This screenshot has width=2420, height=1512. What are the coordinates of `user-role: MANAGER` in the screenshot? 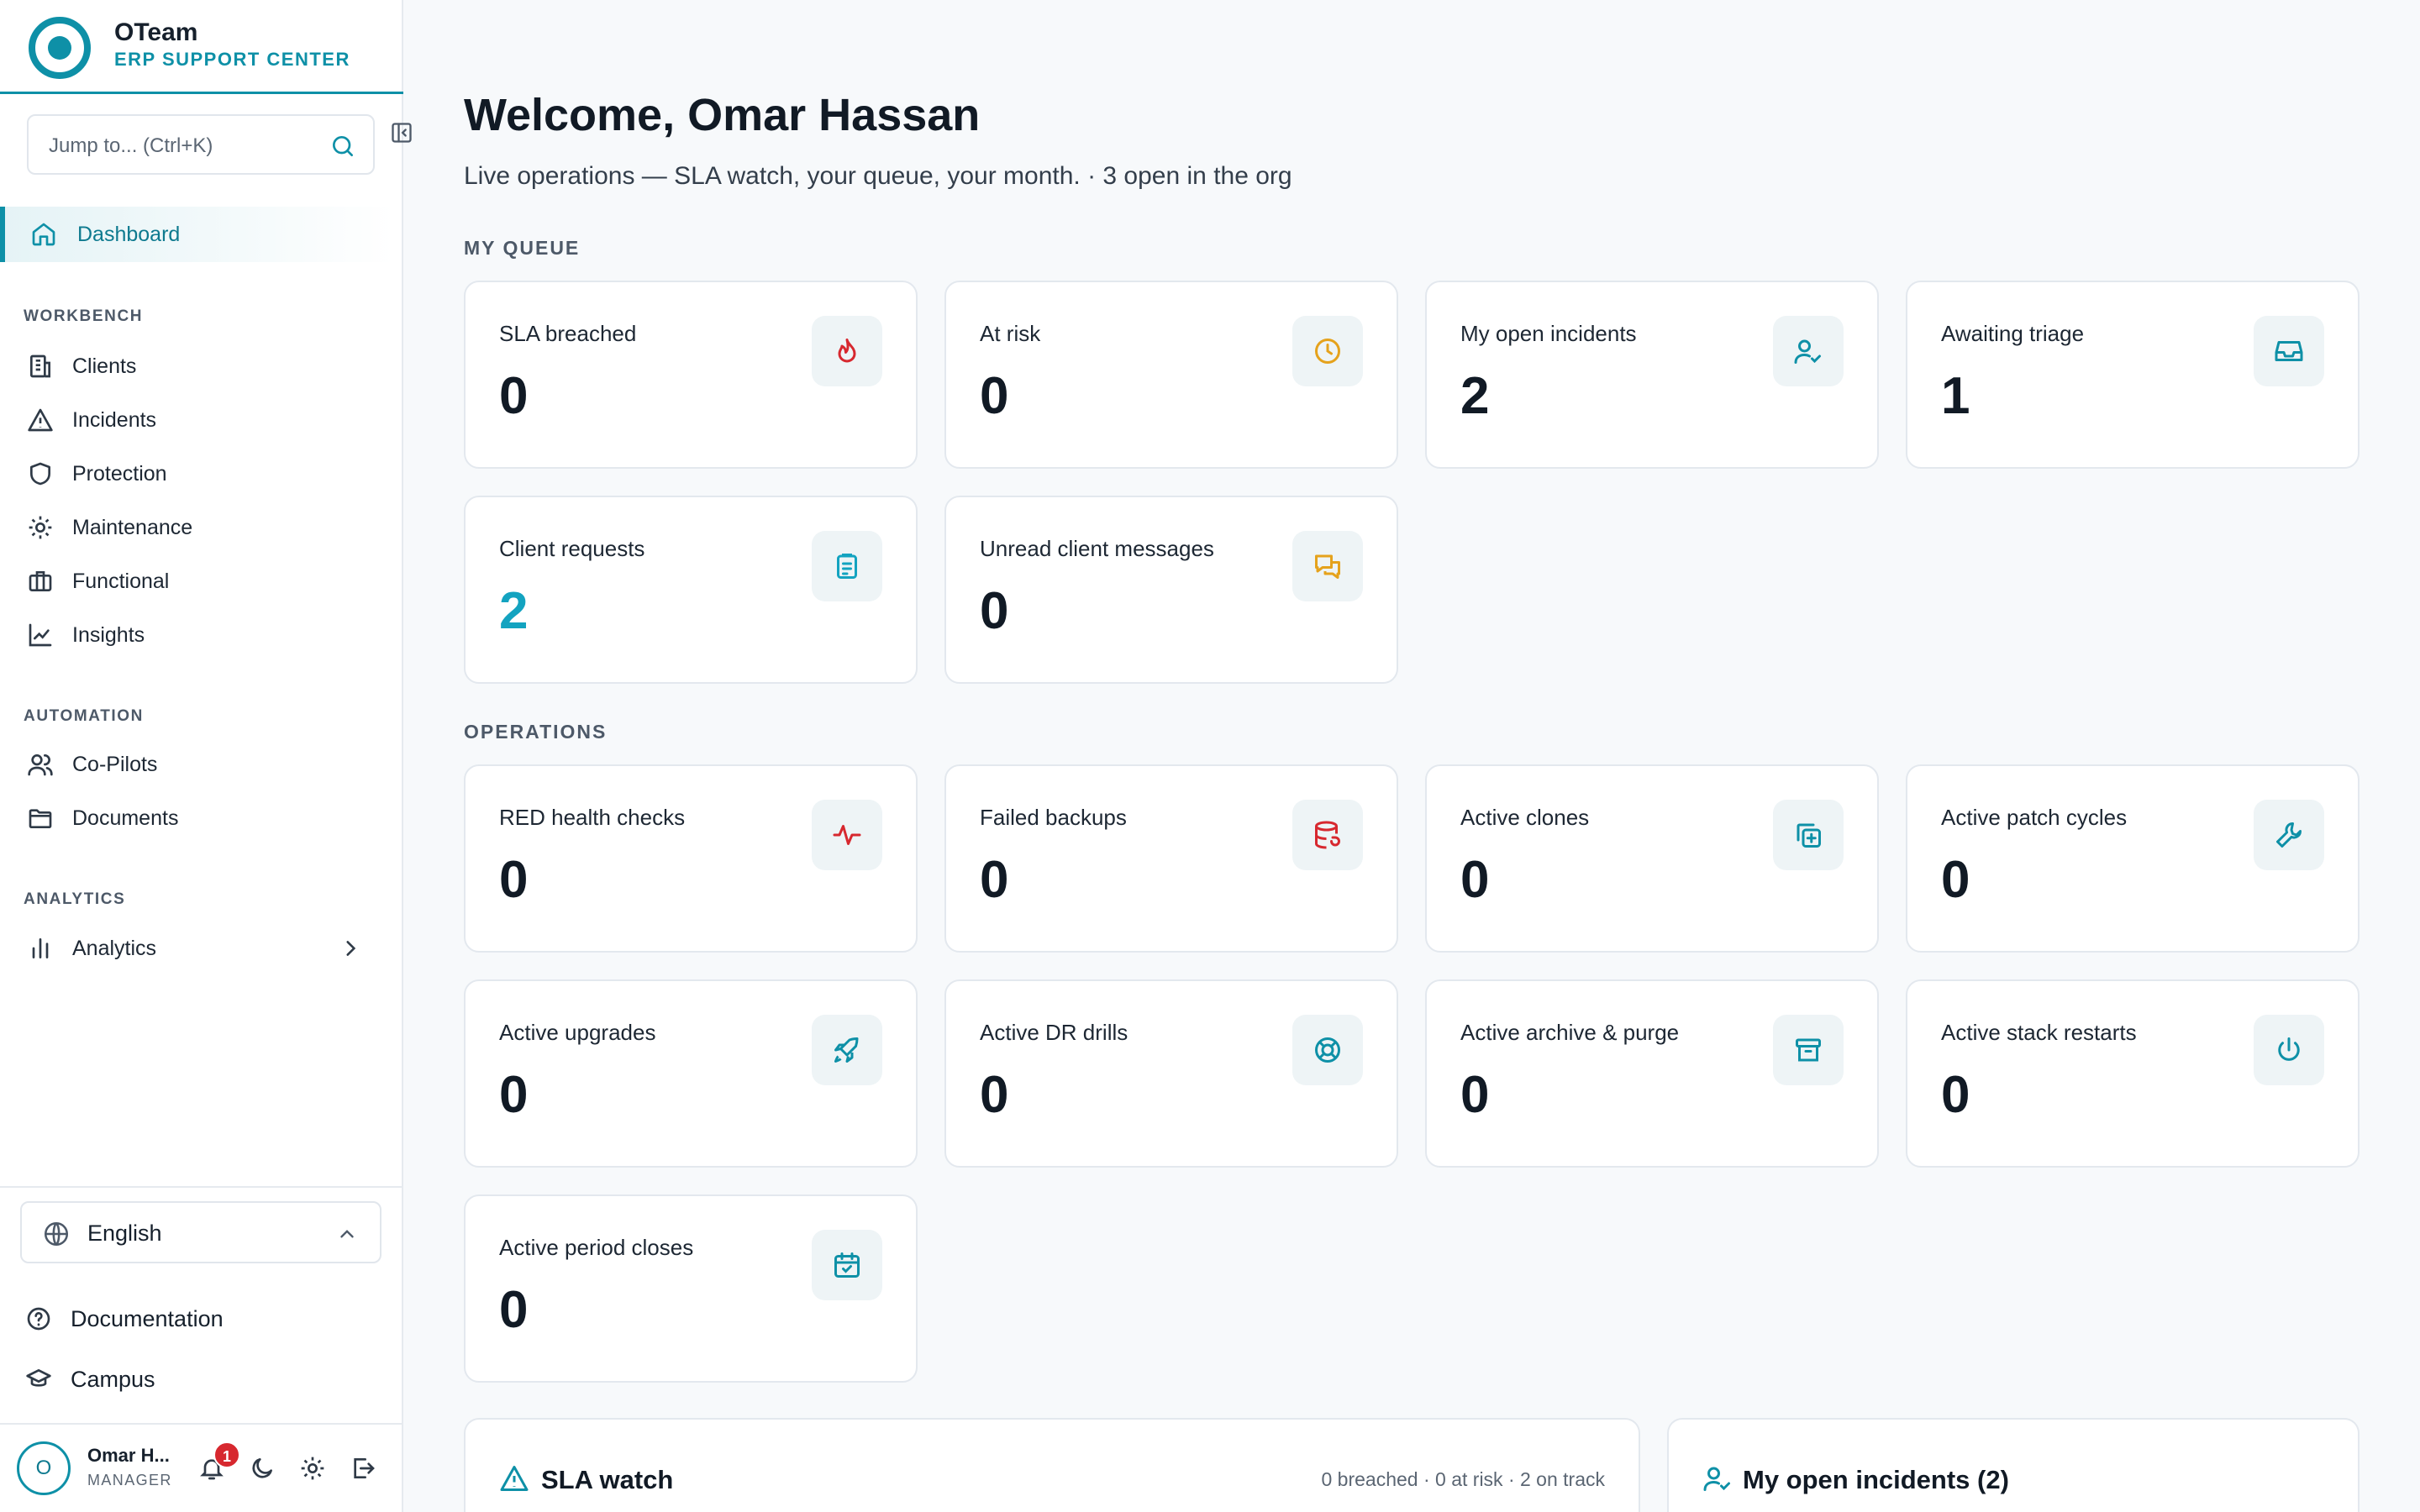 It's located at (129, 1480).